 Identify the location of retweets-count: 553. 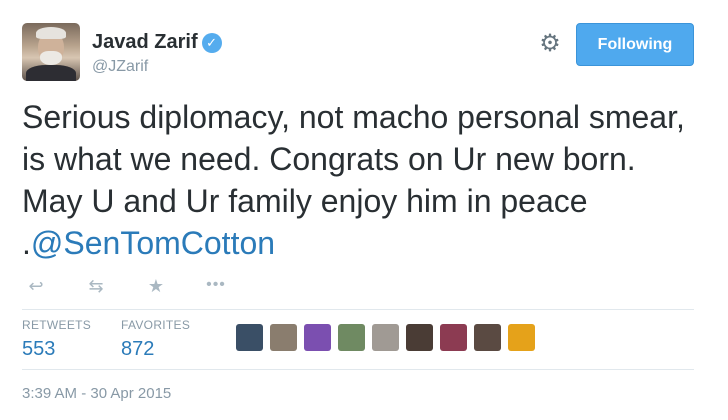
(56, 349).